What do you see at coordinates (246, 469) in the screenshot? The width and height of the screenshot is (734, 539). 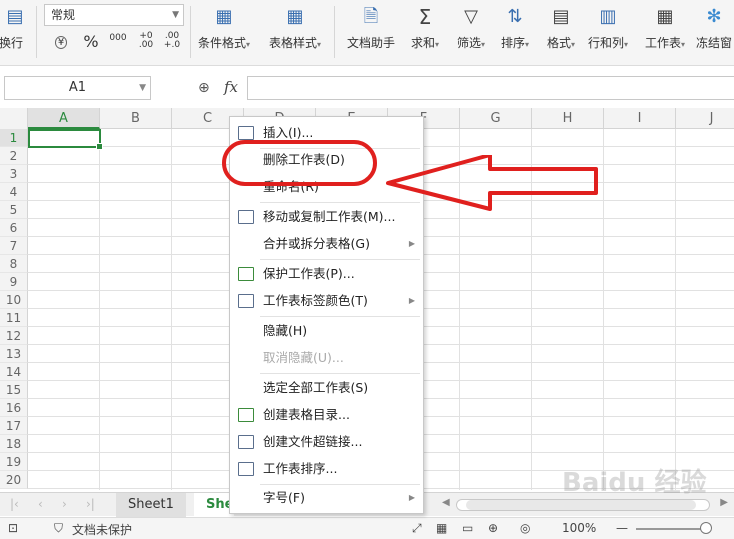 I see `sheet-sort-icon` at bounding box center [246, 469].